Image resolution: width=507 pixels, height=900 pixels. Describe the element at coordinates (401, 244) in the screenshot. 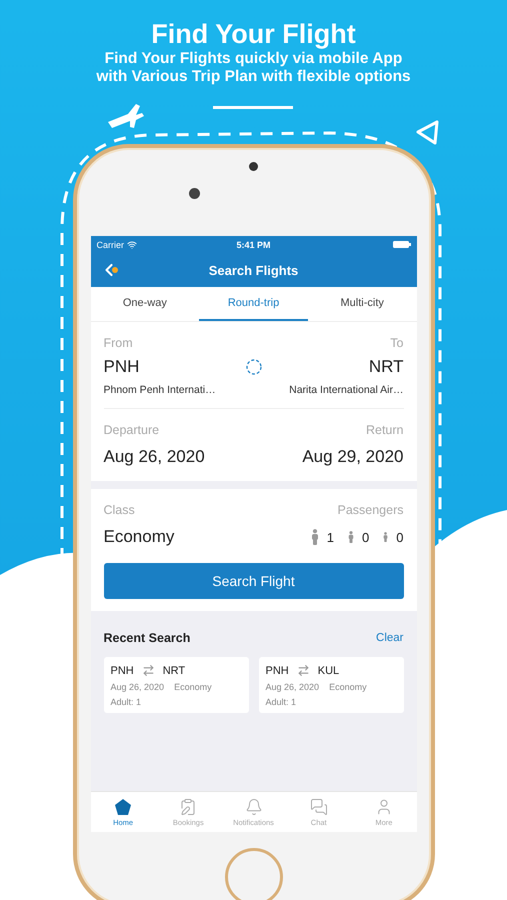

I see `battery-icon` at that location.